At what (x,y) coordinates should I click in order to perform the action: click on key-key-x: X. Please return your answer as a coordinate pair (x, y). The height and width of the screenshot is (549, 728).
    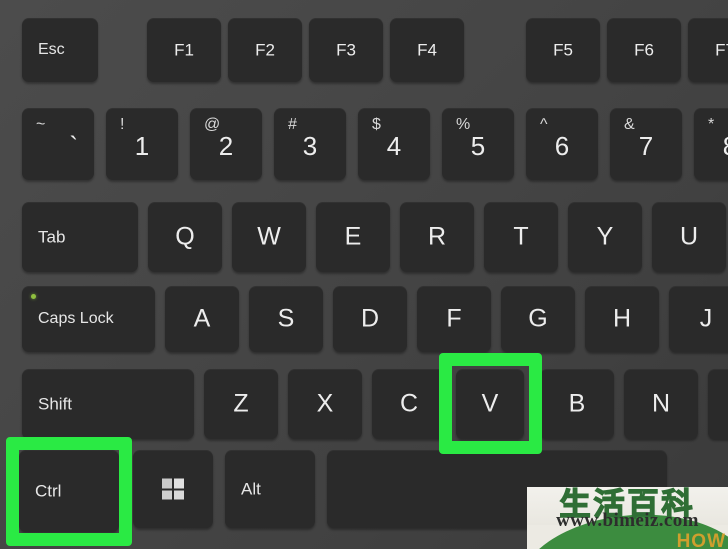
    Looking at the image, I should click on (325, 404).